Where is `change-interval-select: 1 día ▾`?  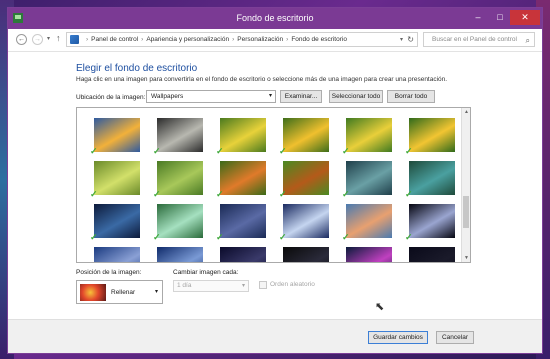
change-interval-select: 1 día ▾ is located at coordinates (211, 286).